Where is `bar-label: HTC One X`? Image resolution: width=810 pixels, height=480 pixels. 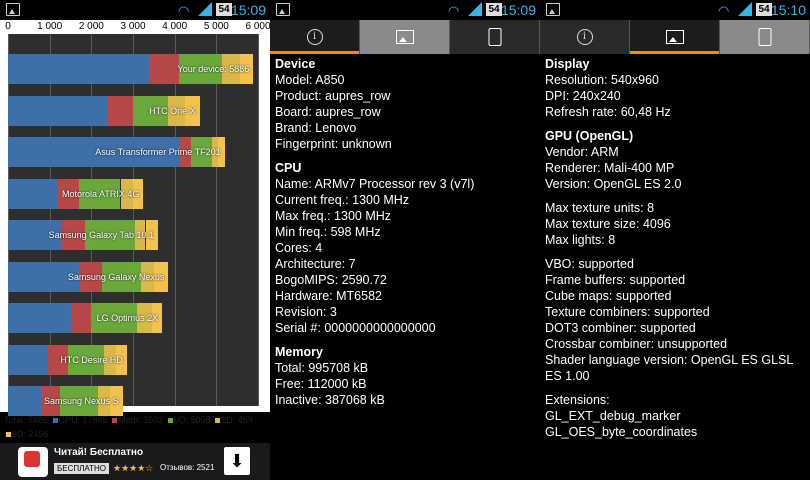 bar-label: HTC One X is located at coordinates (172, 110).